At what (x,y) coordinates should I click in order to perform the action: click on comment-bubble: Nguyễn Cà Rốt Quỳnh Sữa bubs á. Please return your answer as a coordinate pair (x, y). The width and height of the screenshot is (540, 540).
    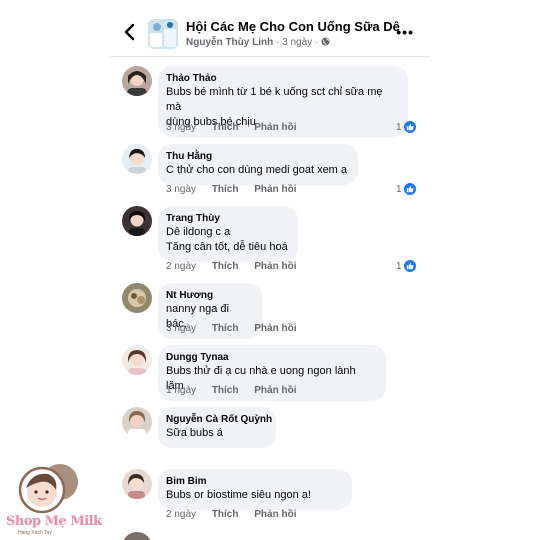
    Looking at the image, I should click on (217, 427).